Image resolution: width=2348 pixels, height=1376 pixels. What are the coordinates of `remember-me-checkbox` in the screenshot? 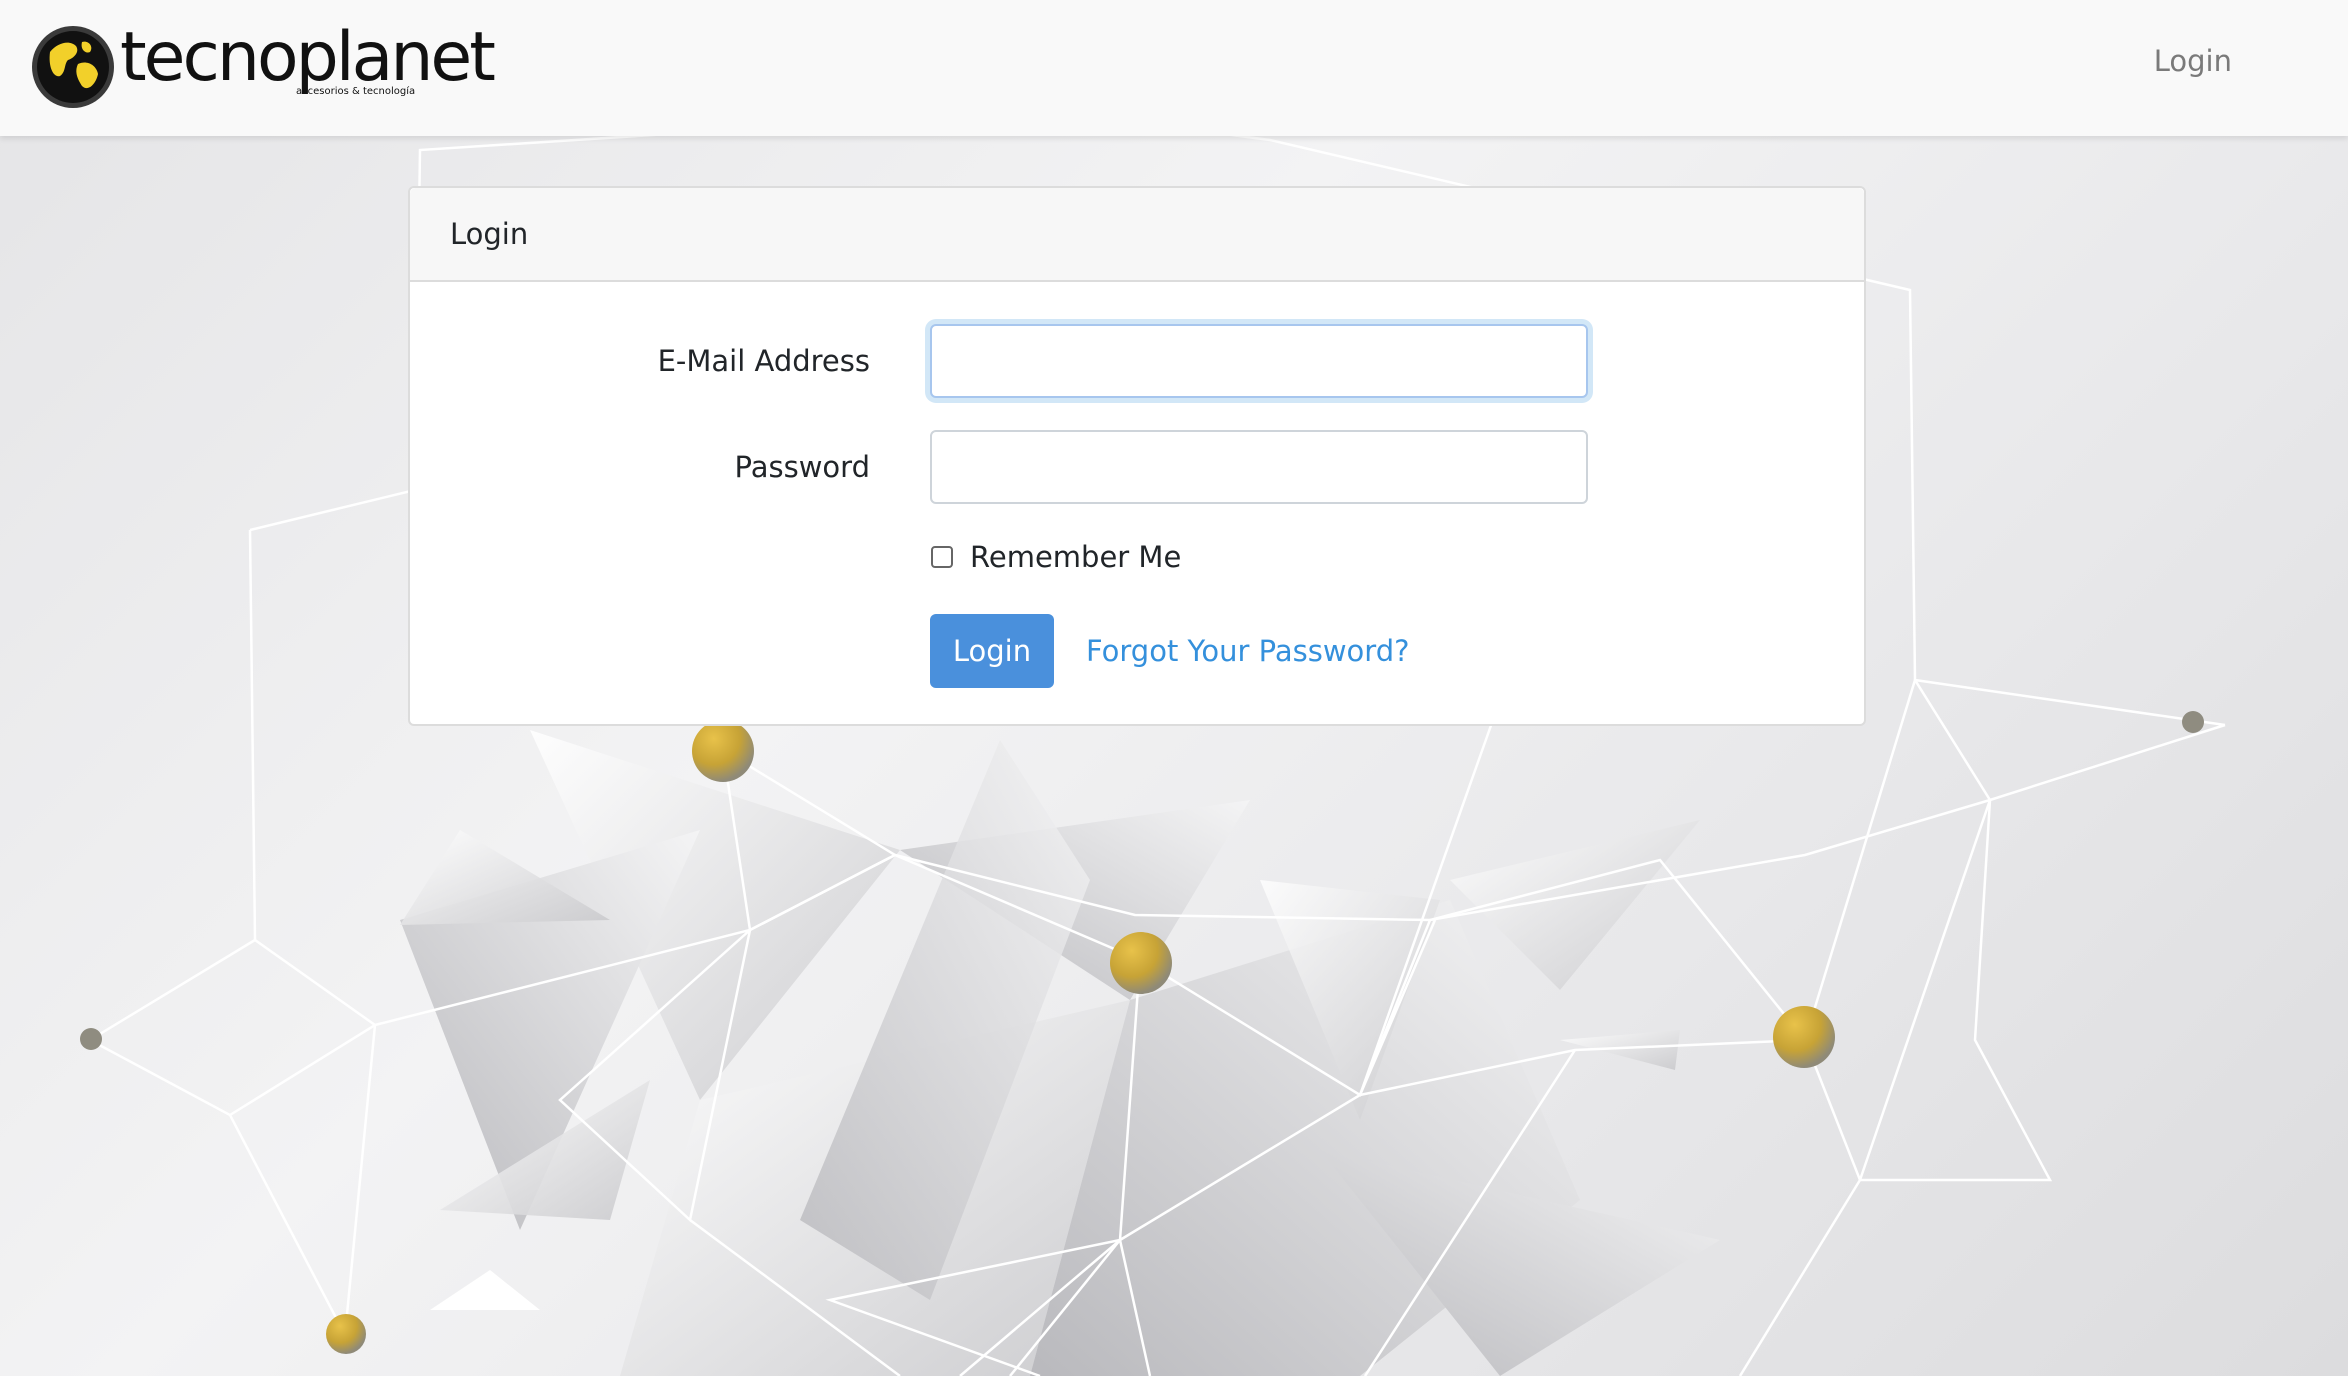 It's located at (942, 557).